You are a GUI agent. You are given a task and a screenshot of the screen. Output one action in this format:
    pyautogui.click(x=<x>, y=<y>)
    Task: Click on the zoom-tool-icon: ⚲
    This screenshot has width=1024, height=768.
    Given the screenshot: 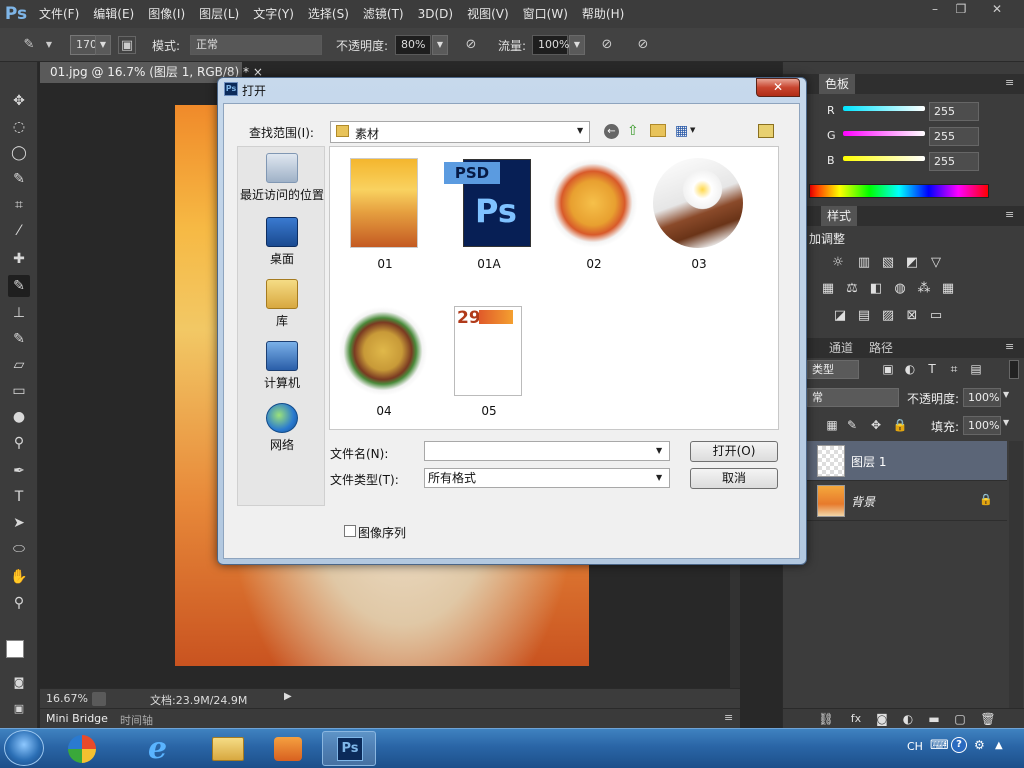 What is the action you would take?
    pyautogui.click(x=19, y=603)
    